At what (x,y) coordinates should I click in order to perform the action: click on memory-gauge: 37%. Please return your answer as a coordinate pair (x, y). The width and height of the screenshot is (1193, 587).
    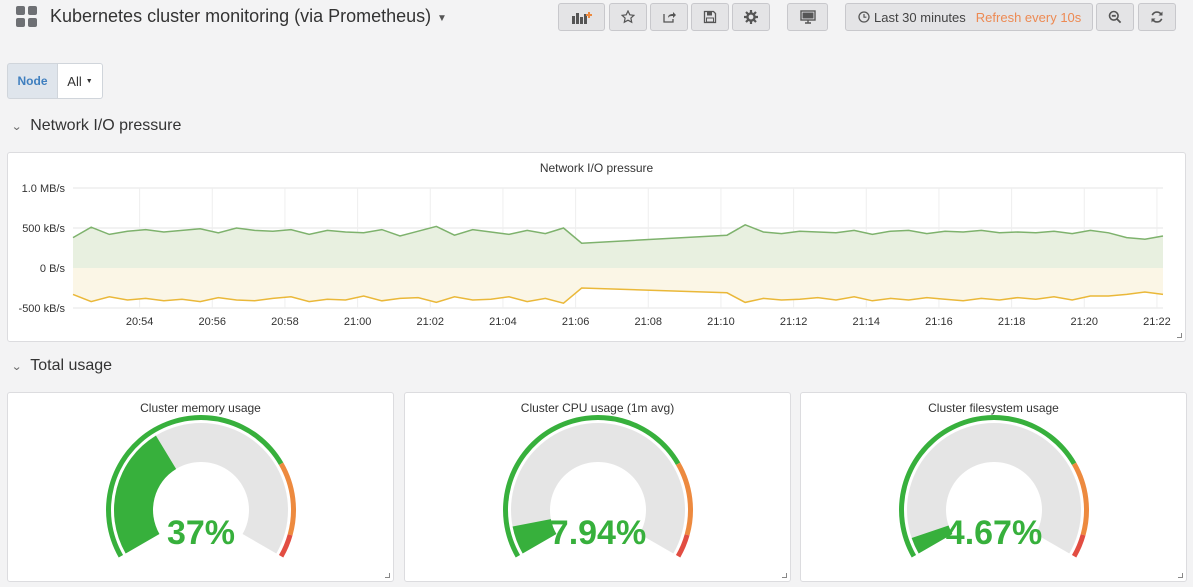
    Looking at the image, I should click on (201, 486).